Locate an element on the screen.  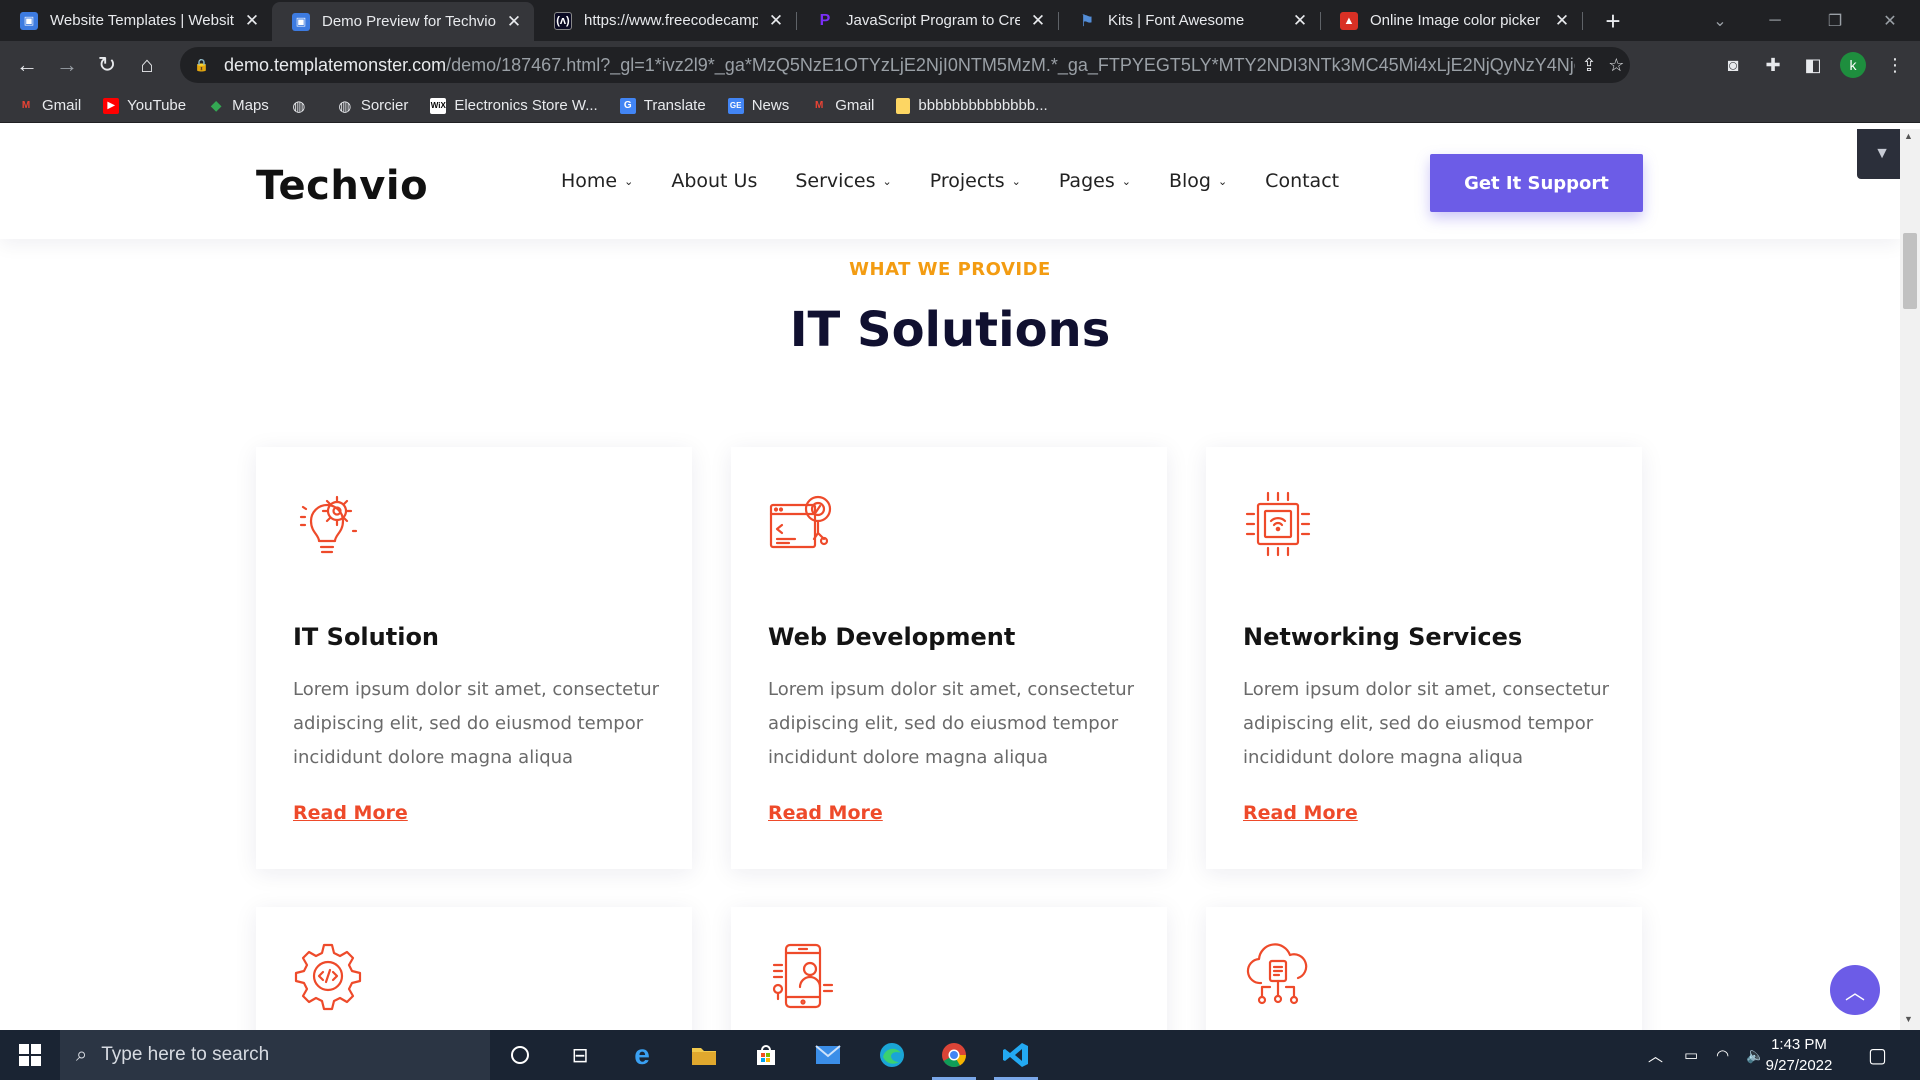
windows-logo-icon is located at coordinates (30, 1055).